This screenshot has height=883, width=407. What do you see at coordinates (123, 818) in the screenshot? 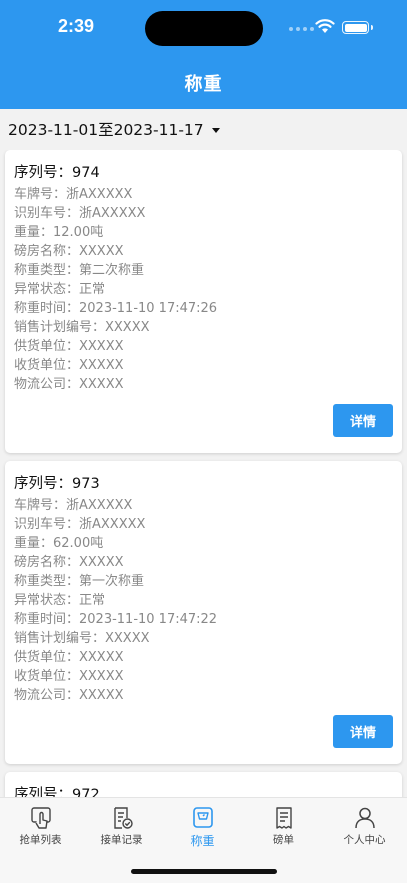
I see `document-check-icon` at bounding box center [123, 818].